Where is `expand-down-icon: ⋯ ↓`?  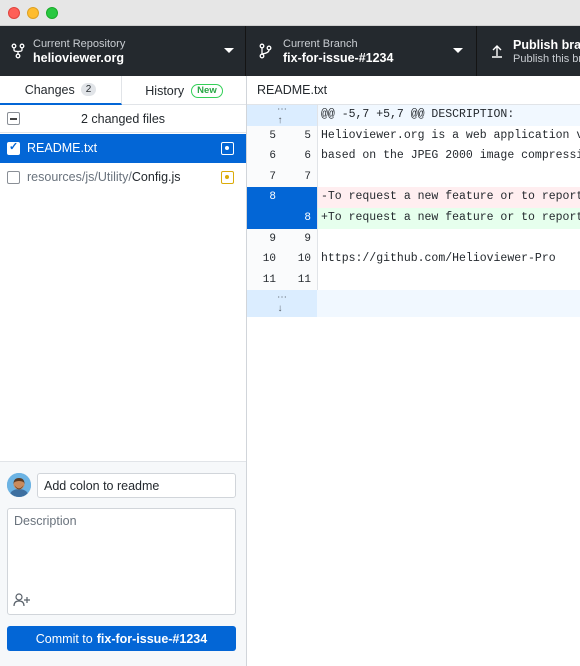
expand-down-icon: ⋯ ↓ is located at coordinates (282, 304).